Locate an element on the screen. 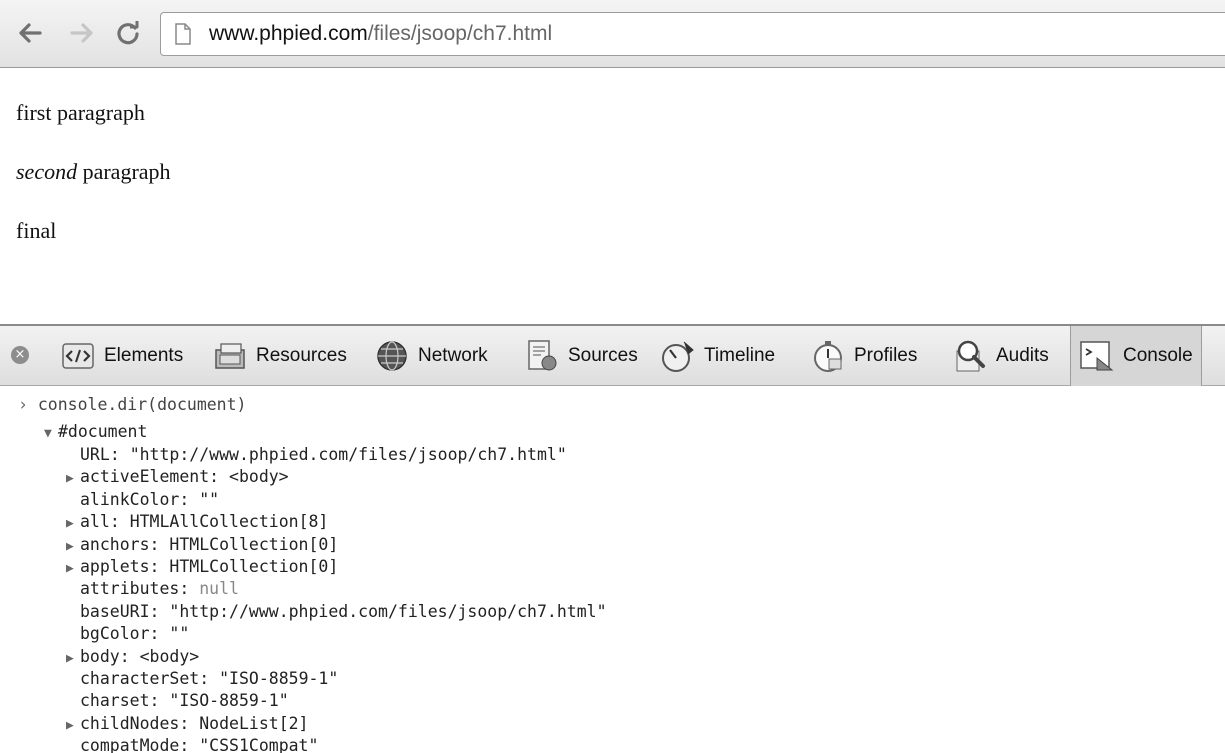  tab-audits: Audits is located at coordinates (1000, 356).